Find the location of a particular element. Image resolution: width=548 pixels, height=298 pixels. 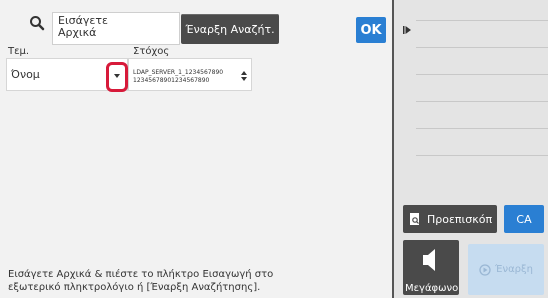

panel-divider is located at coordinates (393, 149).